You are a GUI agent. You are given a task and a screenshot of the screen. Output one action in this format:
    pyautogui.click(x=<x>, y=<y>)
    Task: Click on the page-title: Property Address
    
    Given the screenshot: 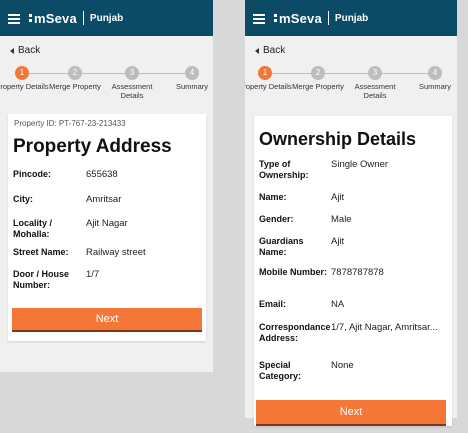 What is the action you would take?
    pyautogui.click(x=92, y=146)
    